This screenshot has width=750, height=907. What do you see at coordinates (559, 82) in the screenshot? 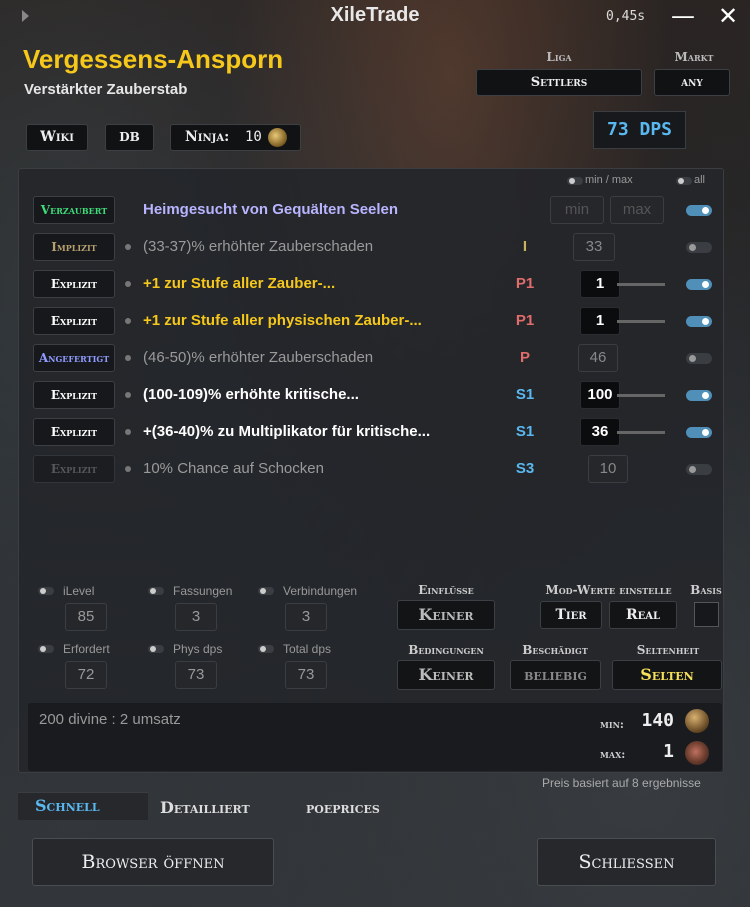
I see `league-select: Settlers` at bounding box center [559, 82].